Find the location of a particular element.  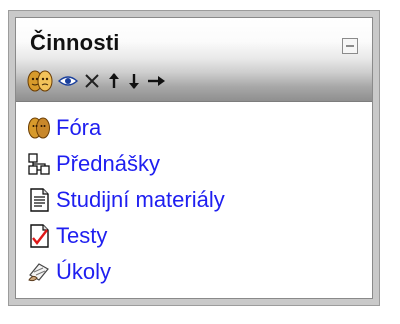

activity-link-studijni-materialy: Studijní materiály is located at coordinates (140, 200).